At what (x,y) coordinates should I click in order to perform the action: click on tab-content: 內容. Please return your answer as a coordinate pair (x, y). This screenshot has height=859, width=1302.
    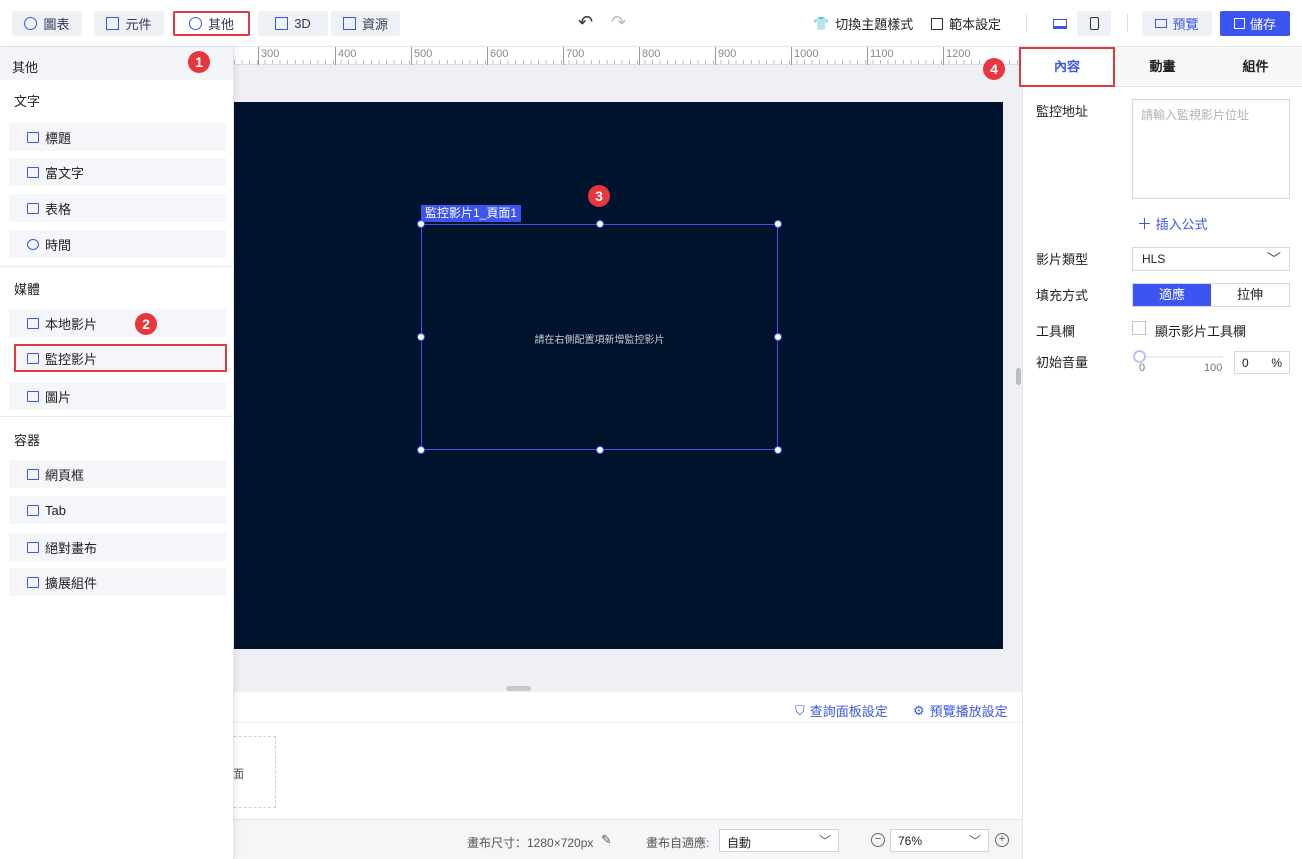
    Looking at the image, I should click on (1067, 67).